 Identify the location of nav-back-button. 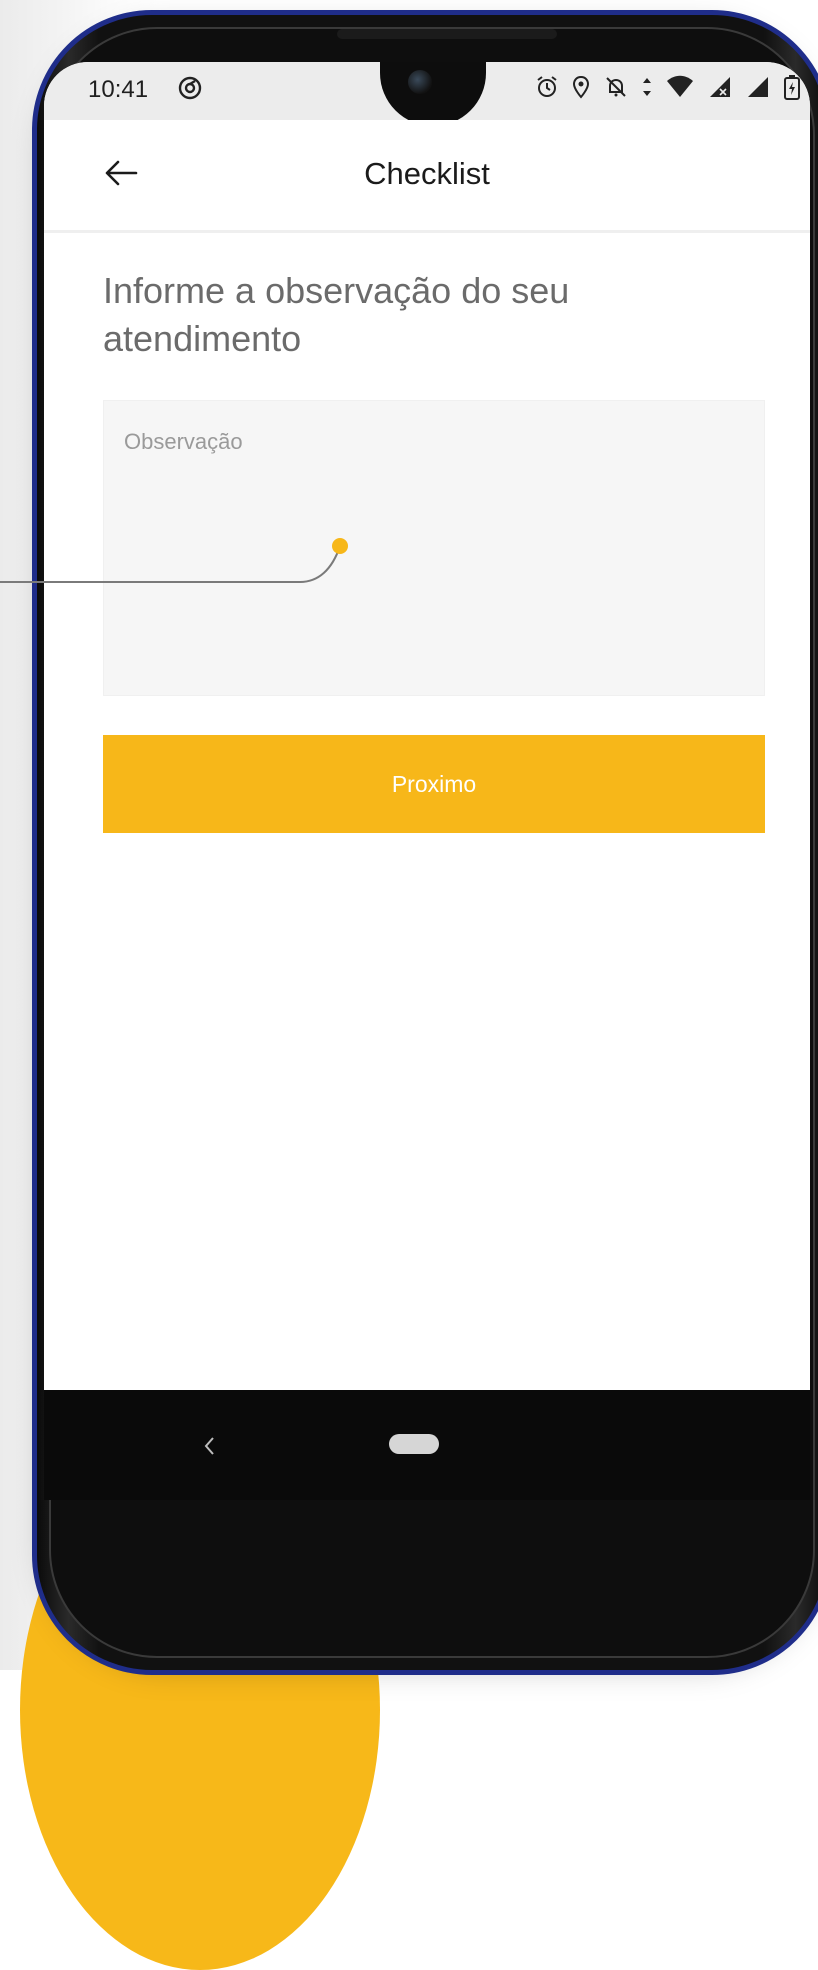
(209, 1446).